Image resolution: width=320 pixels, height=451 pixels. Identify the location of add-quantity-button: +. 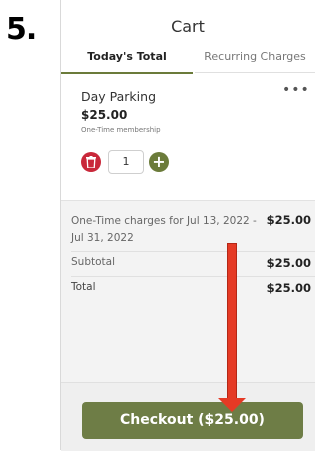
(159, 162).